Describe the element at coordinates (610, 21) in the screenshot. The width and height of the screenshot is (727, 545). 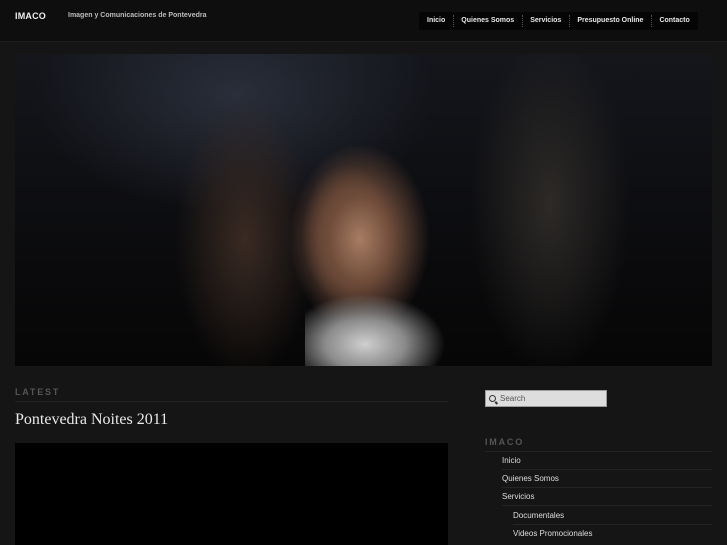
I see `nav-item-presupuesto-online: Presupuesto Online` at that location.